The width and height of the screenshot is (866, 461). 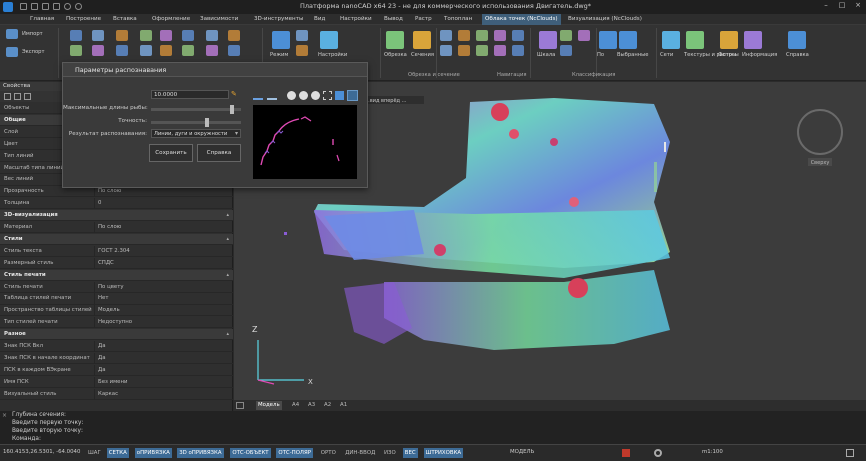 I want to click on status-toggle-8: ДИН-ВВОД, so click(x=360, y=453).